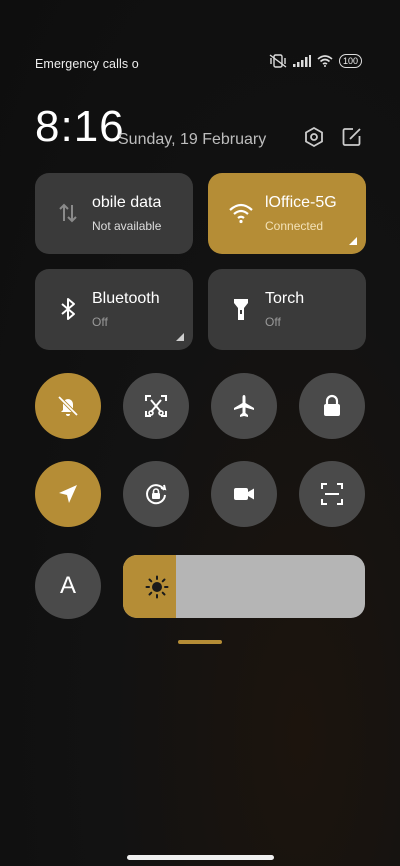  Describe the element at coordinates (241, 309) in the screenshot. I see `torch-icon` at that location.